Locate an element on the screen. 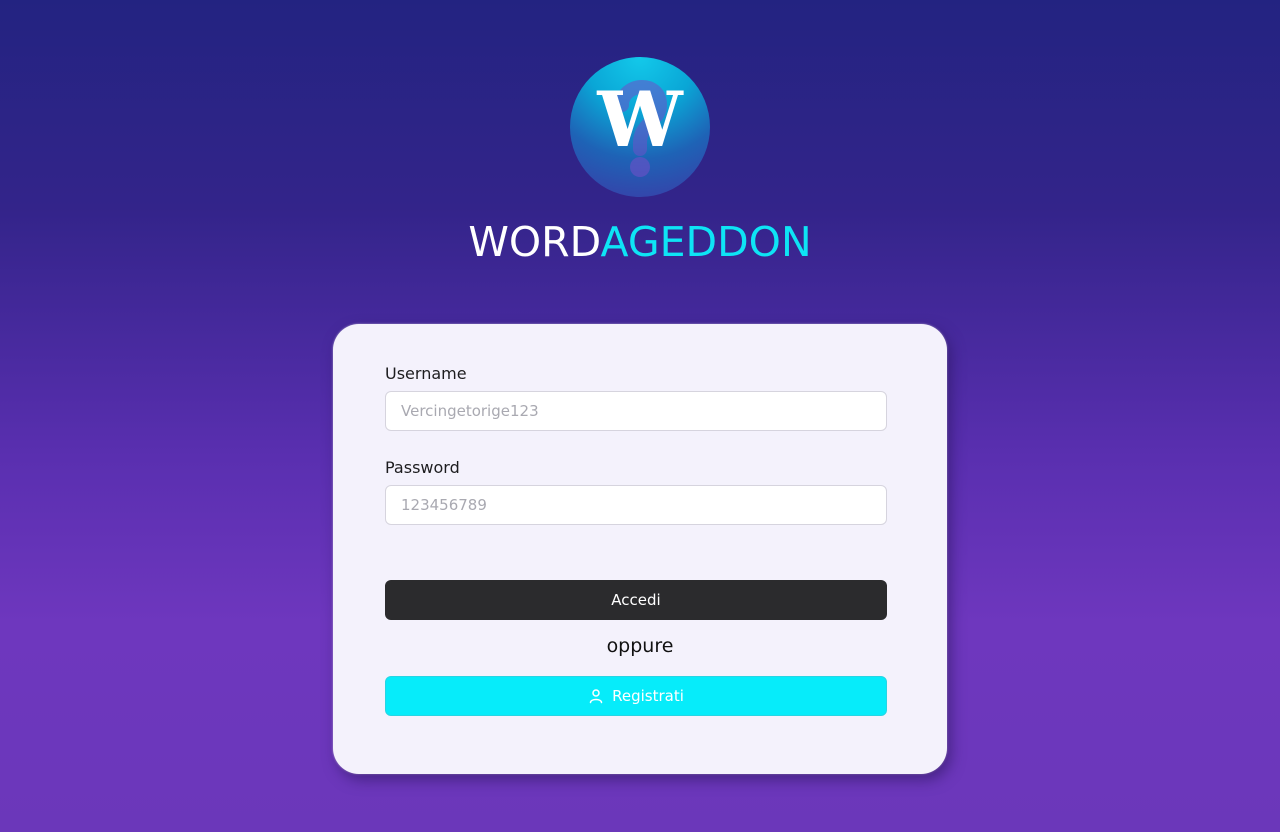  brand-name-part2: AGEDDON is located at coordinates (706, 242).